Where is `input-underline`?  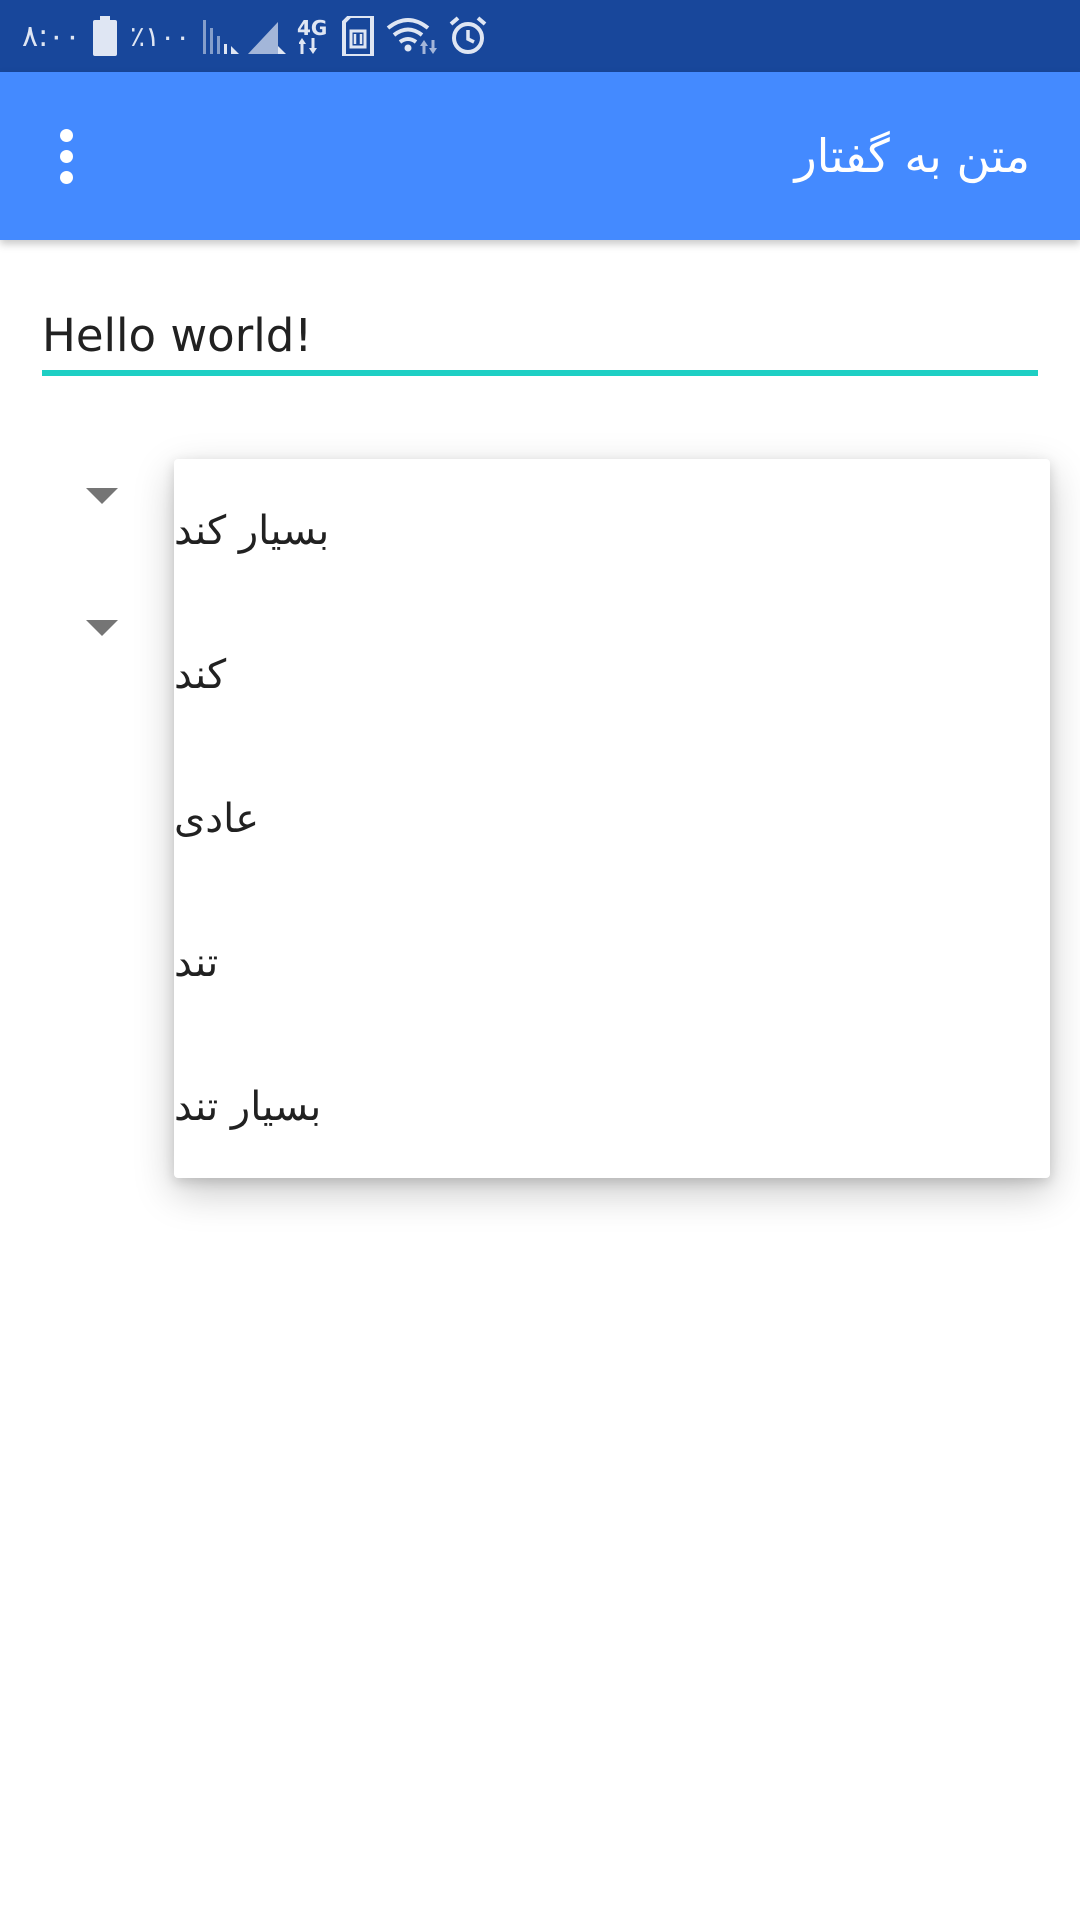
input-underline is located at coordinates (540, 373).